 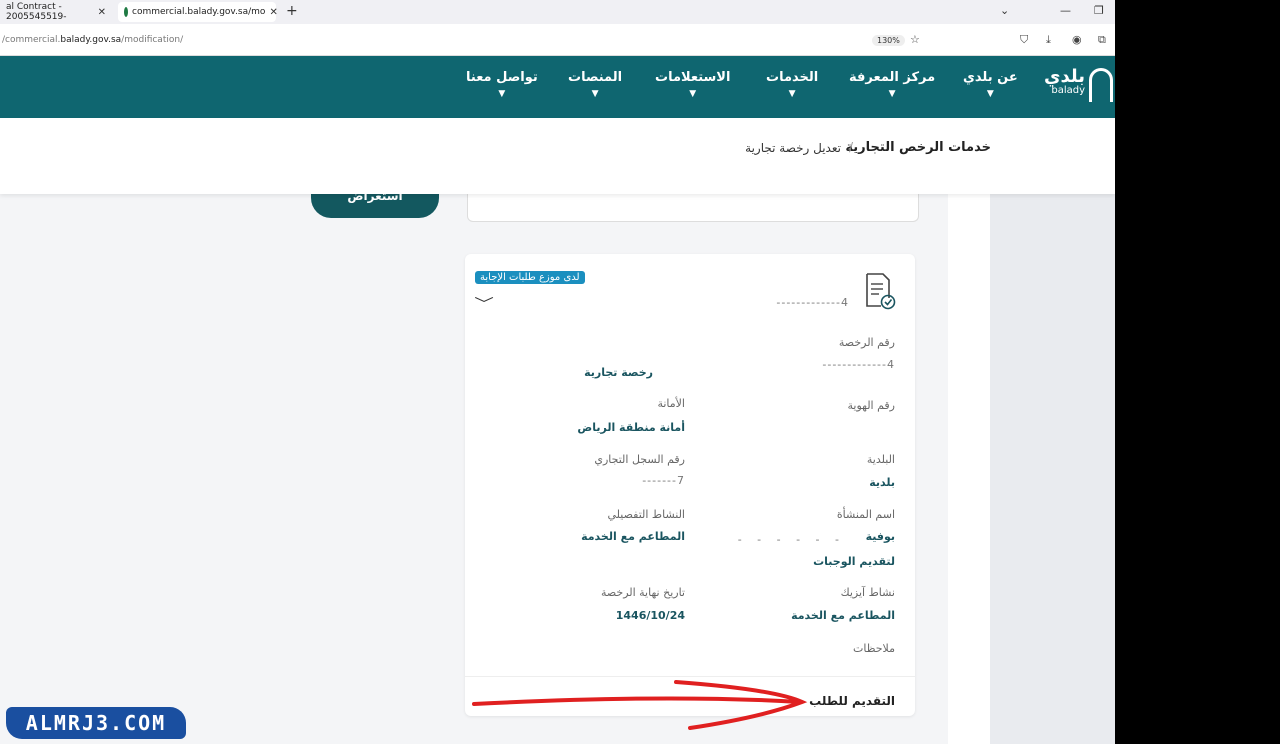 What do you see at coordinates (915, 39) in the screenshot?
I see `bookmark-star-icon: ☆` at bounding box center [915, 39].